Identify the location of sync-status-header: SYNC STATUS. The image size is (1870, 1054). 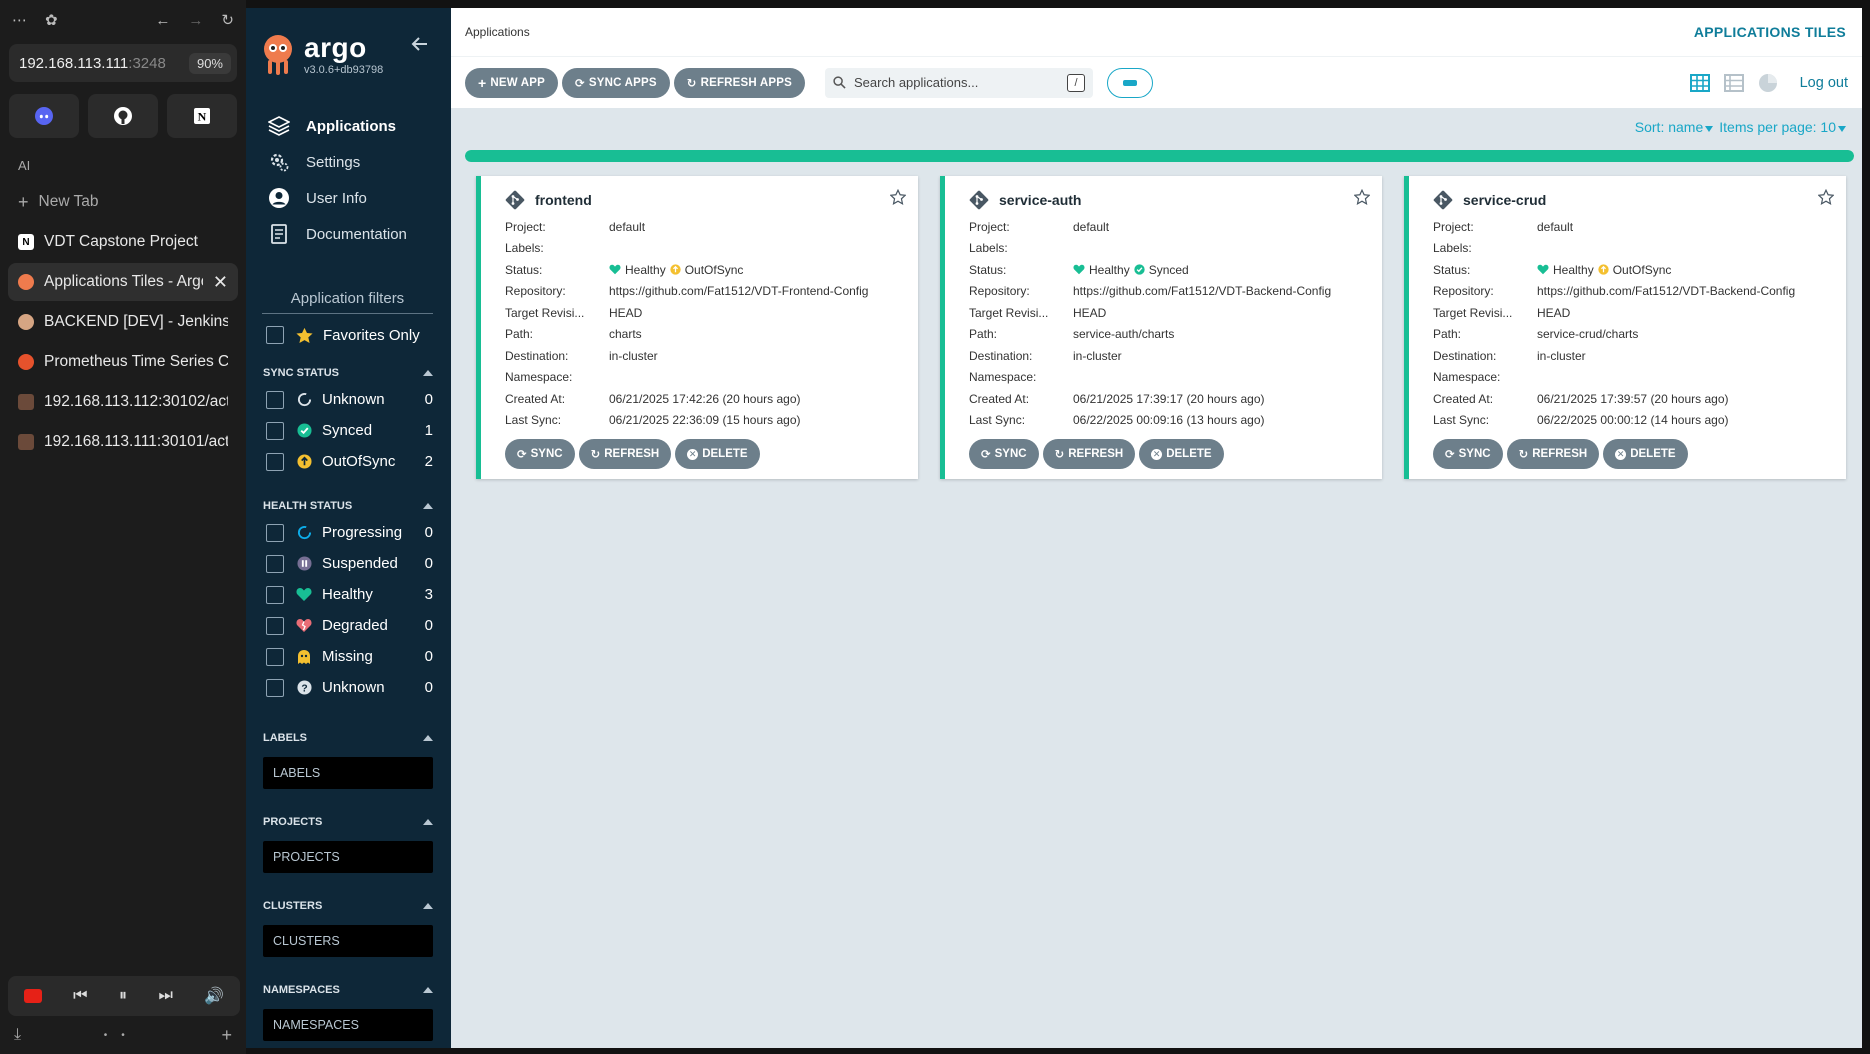
(348, 373).